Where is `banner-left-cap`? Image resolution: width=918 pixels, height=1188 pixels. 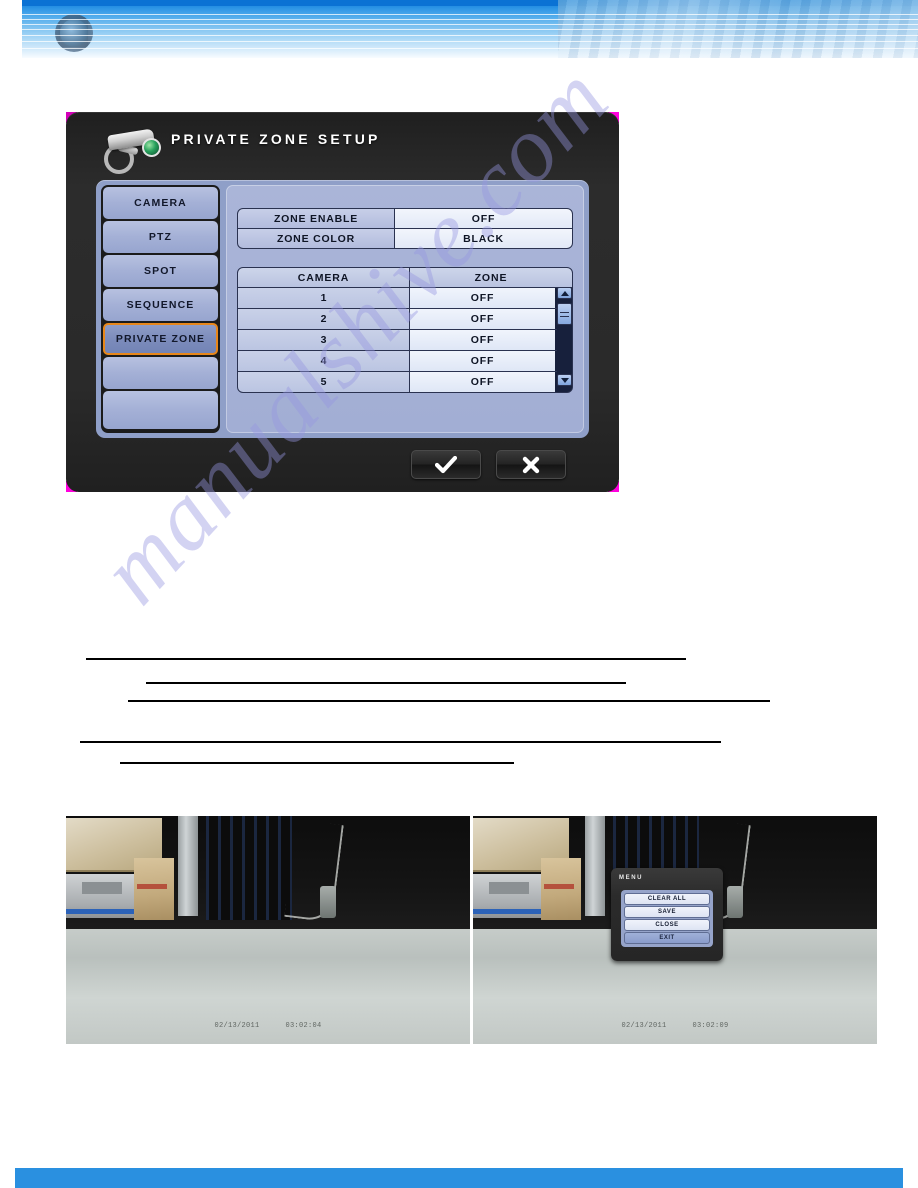
banner-left-cap is located at coordinates (11, 29).